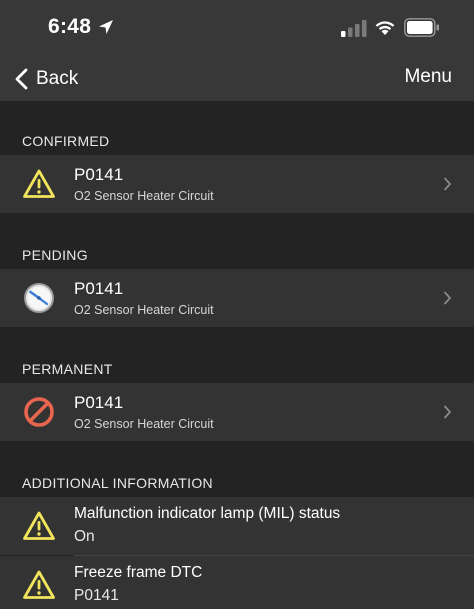  Describe the element at coordinates (21, 79) in the screenshot. I see `chevron-left-icon` at that location.